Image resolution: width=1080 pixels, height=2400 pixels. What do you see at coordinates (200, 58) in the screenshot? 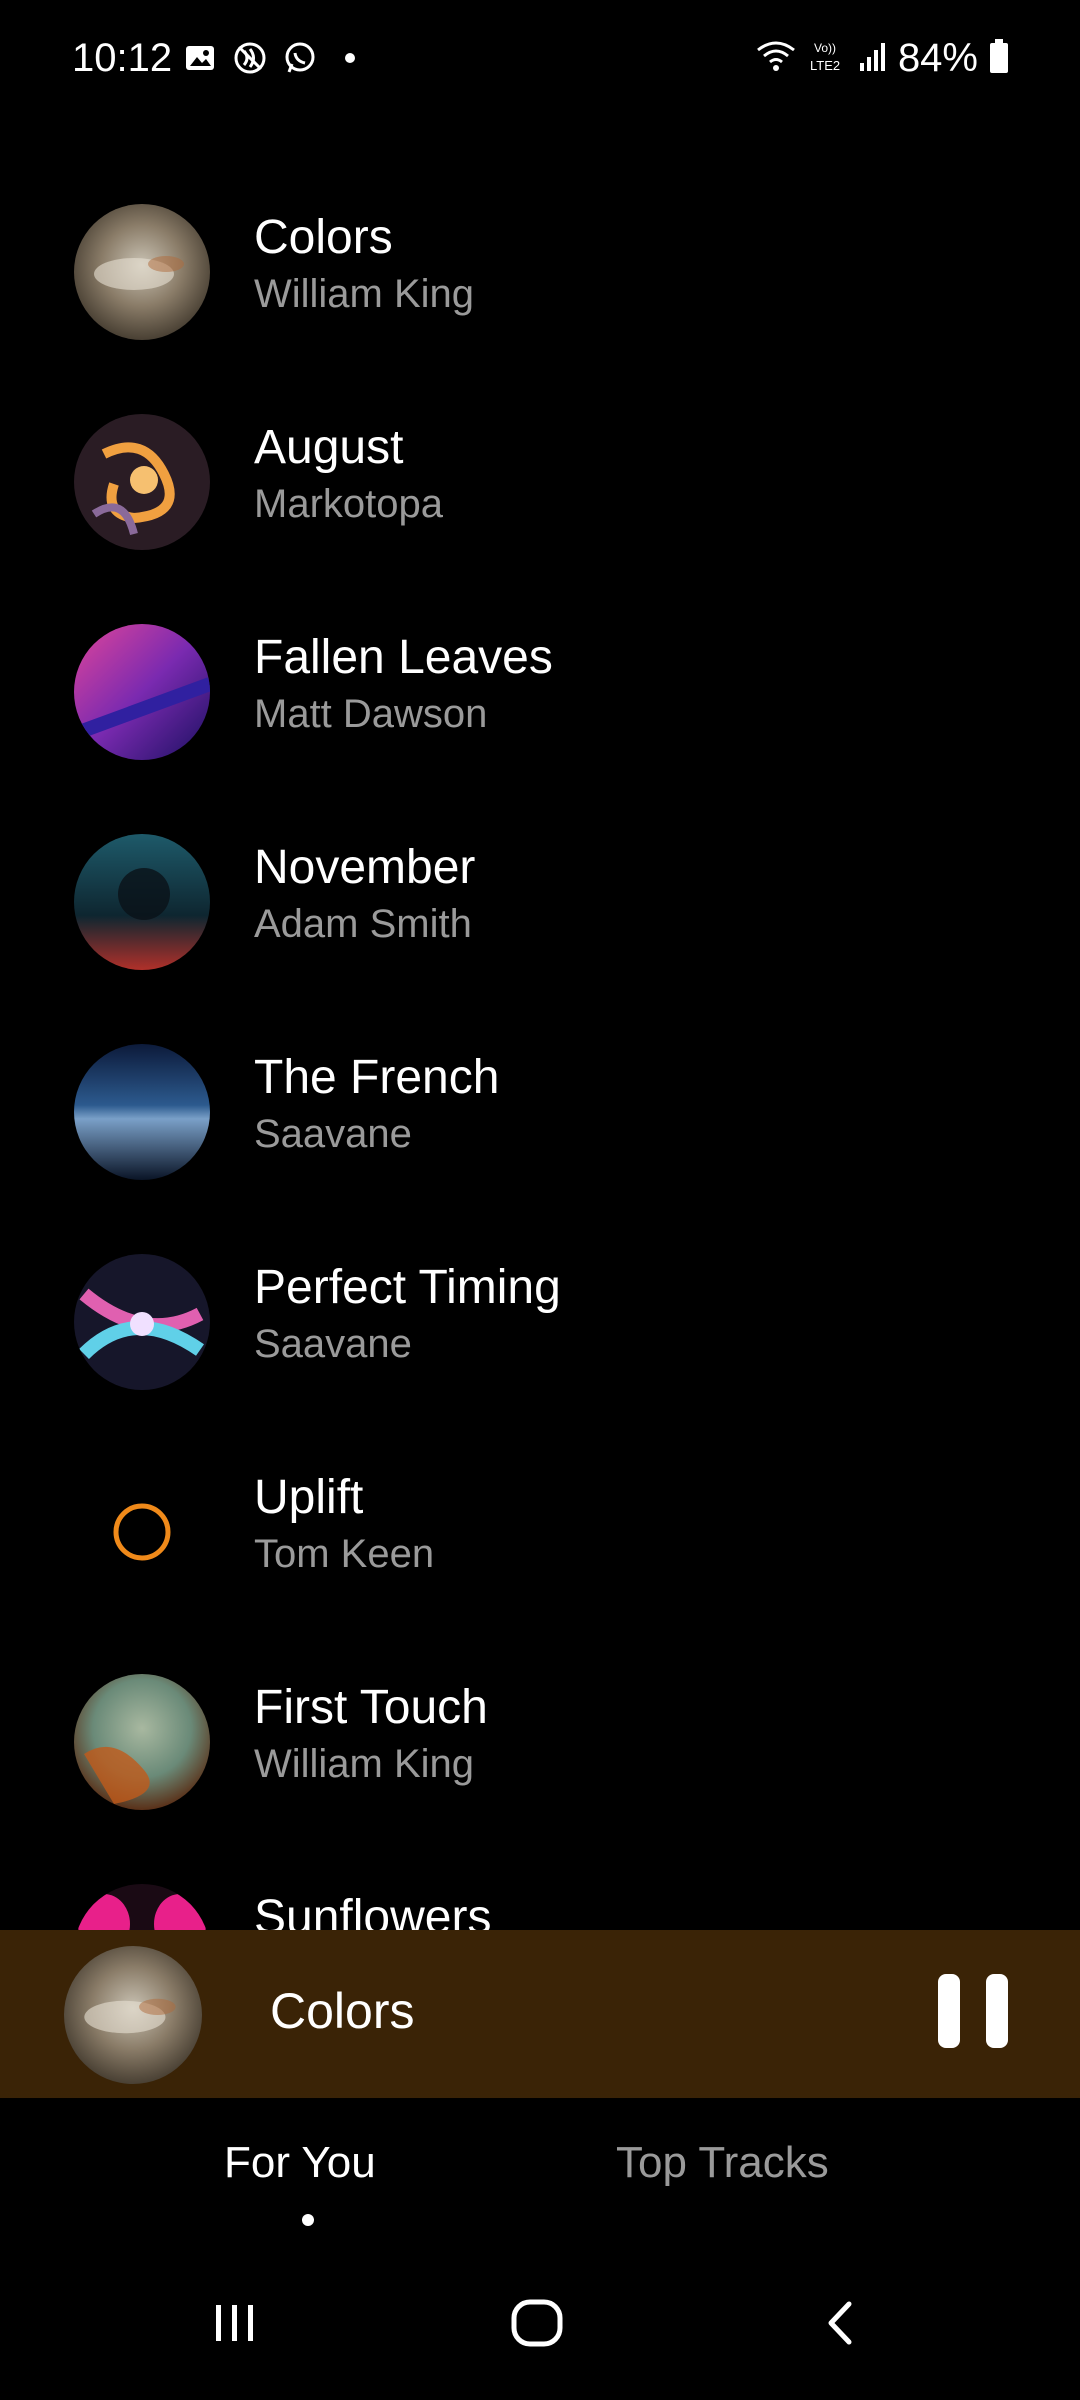
I see `gallery-icon` at bounding box center [200, 58].